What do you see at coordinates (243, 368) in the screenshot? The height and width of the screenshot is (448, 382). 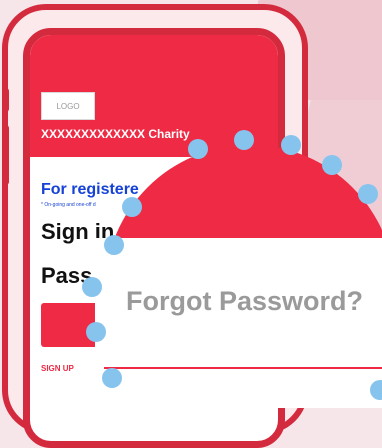 I see `magnifier-divider` at bounding box center [243, 368].